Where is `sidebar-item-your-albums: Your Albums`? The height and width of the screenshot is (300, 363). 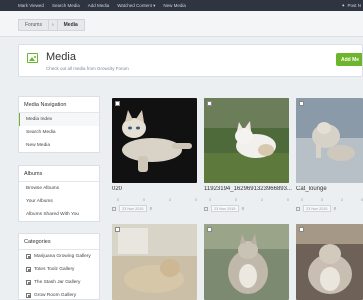 sidebar-item-your-albums: Your Albums is located at coordinates (59, 201).